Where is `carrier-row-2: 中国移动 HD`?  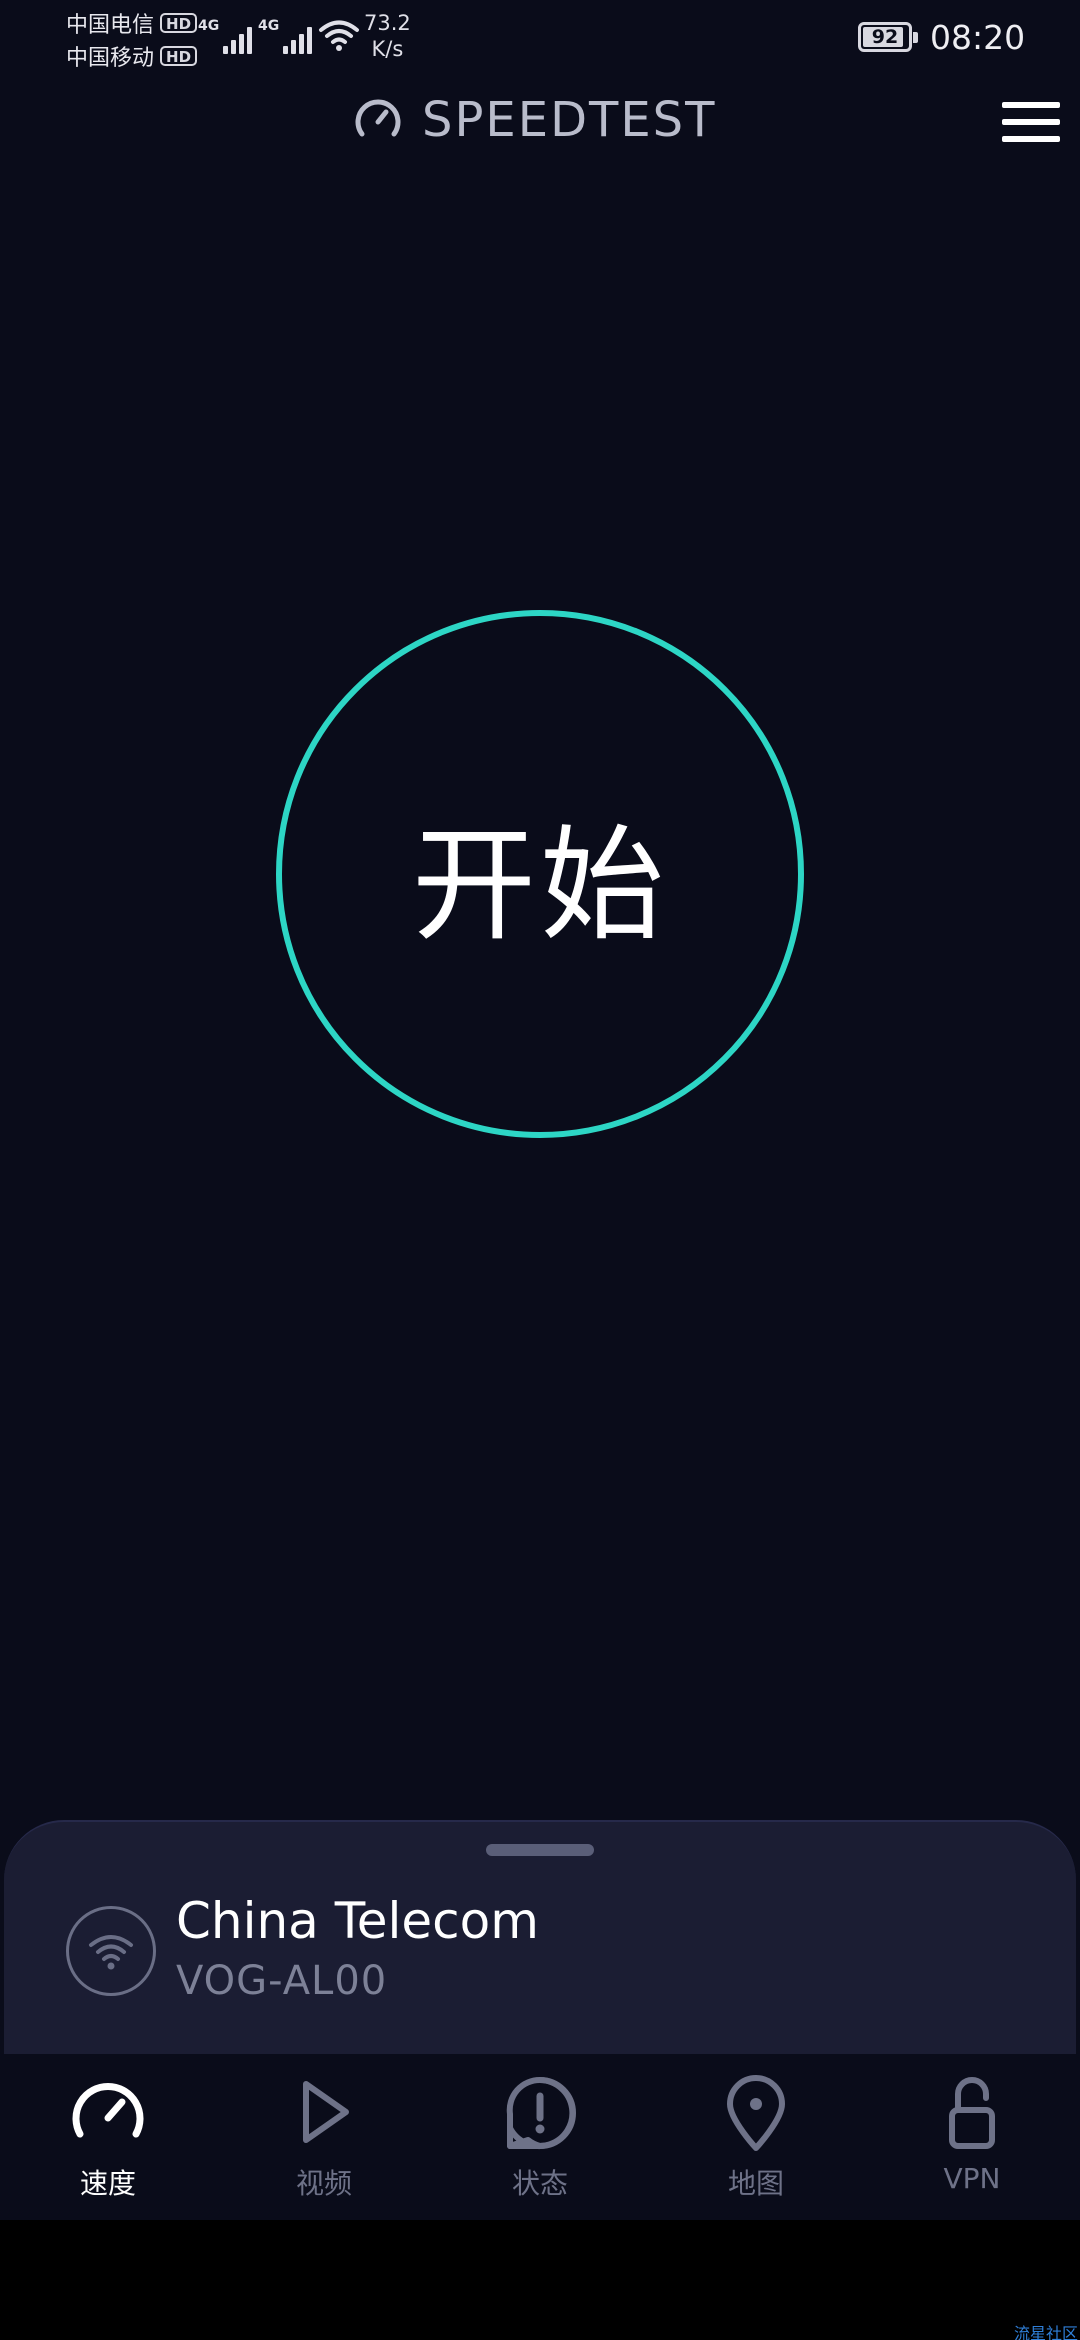 carrier-row-2: 中国移动 HD is located at coordinates (132, 55).